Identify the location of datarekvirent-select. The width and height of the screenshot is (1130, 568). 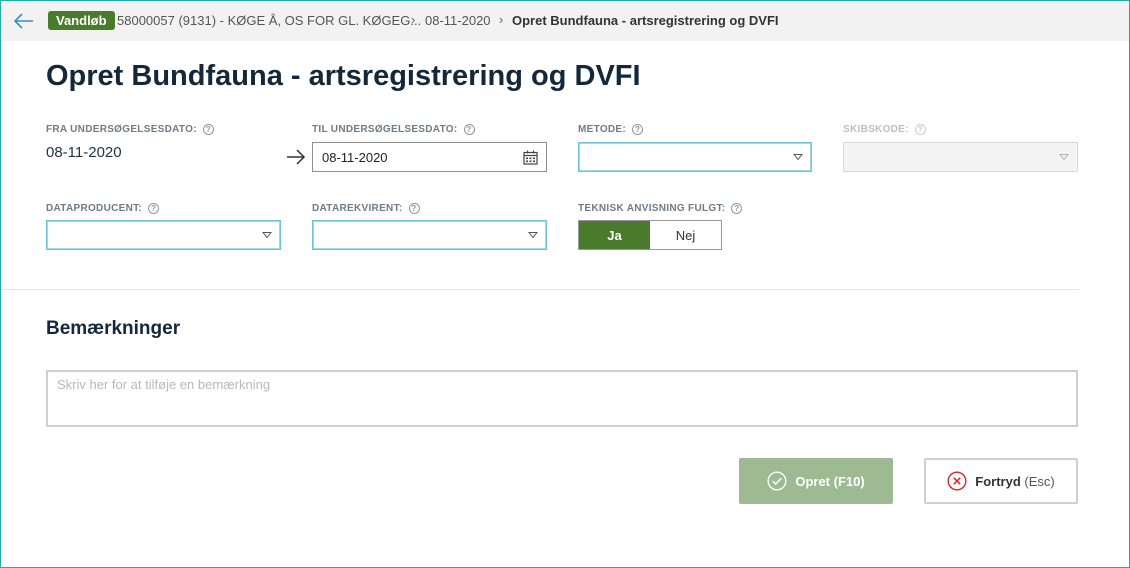
(429, 235).